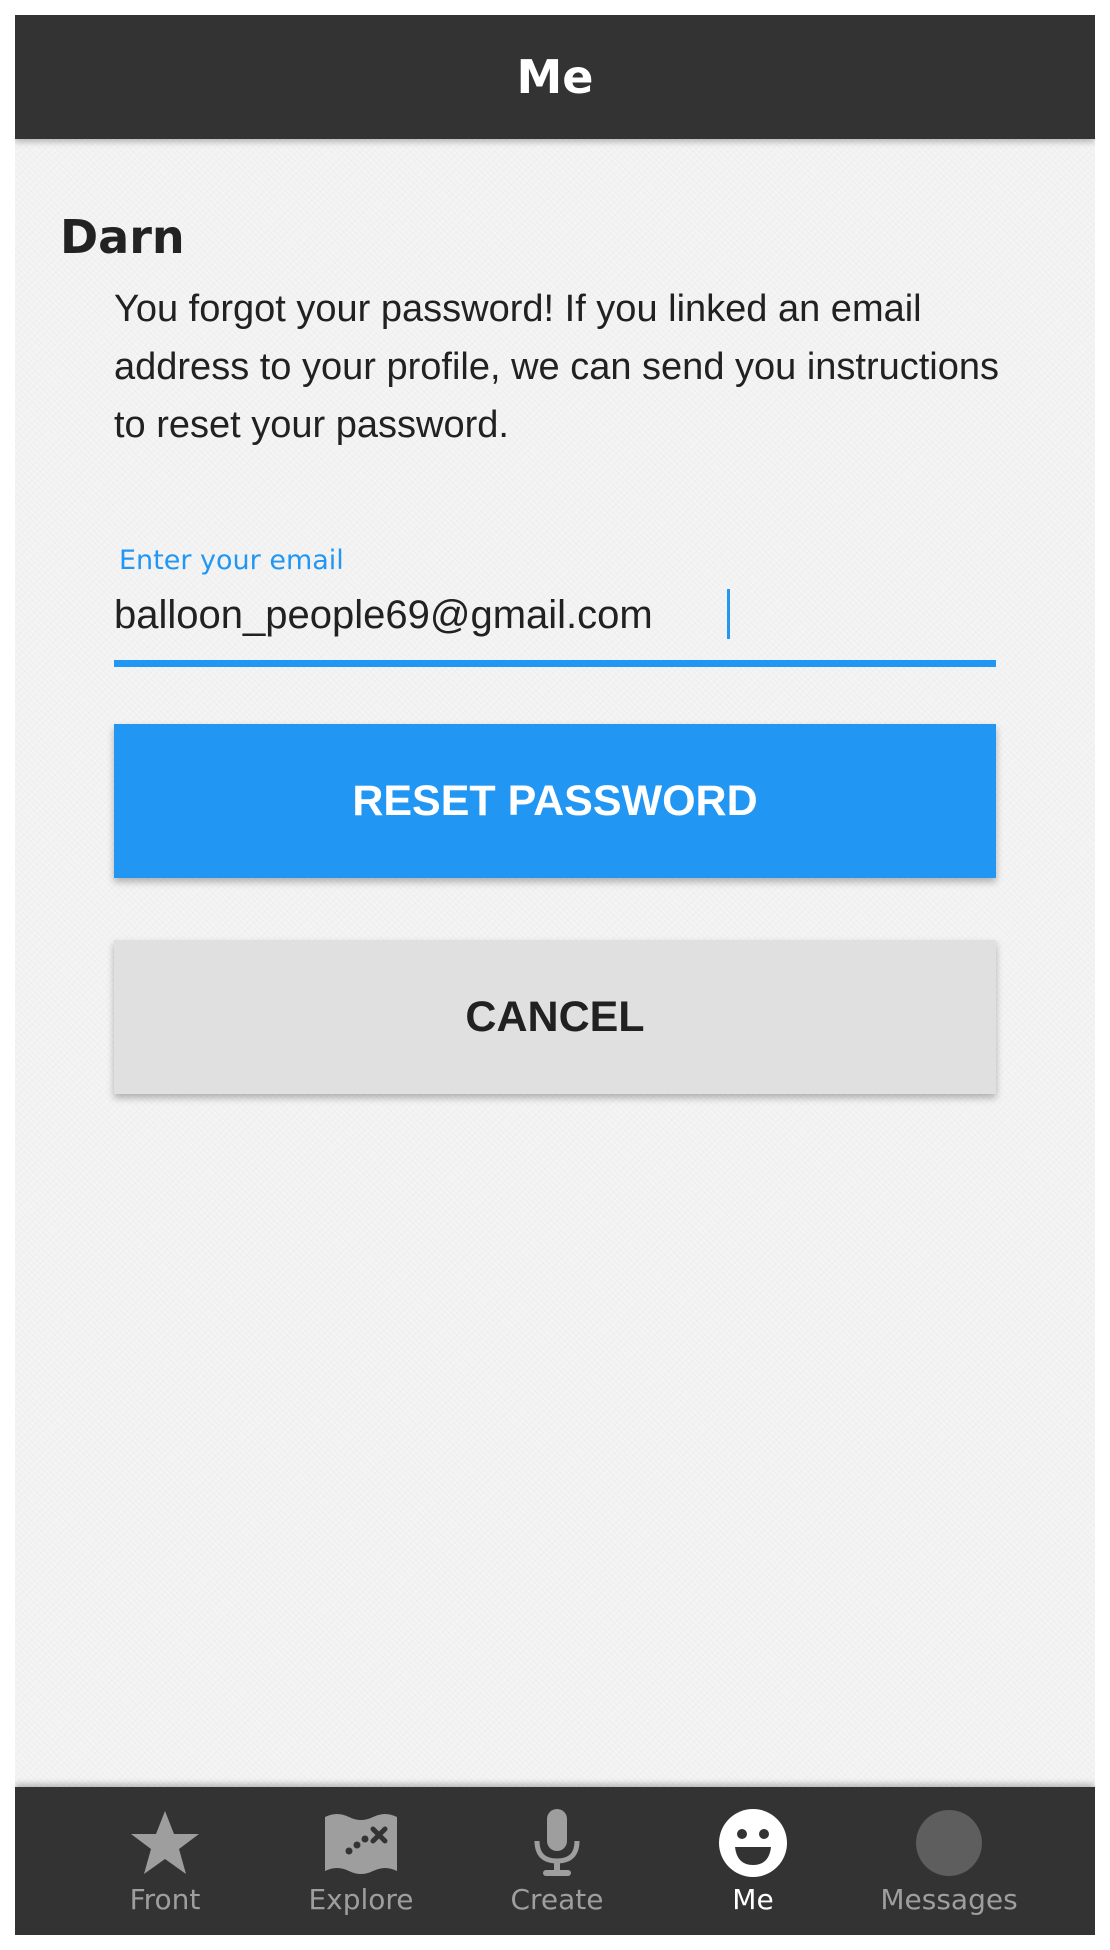  I want to click on email-input, so click(555, 615).